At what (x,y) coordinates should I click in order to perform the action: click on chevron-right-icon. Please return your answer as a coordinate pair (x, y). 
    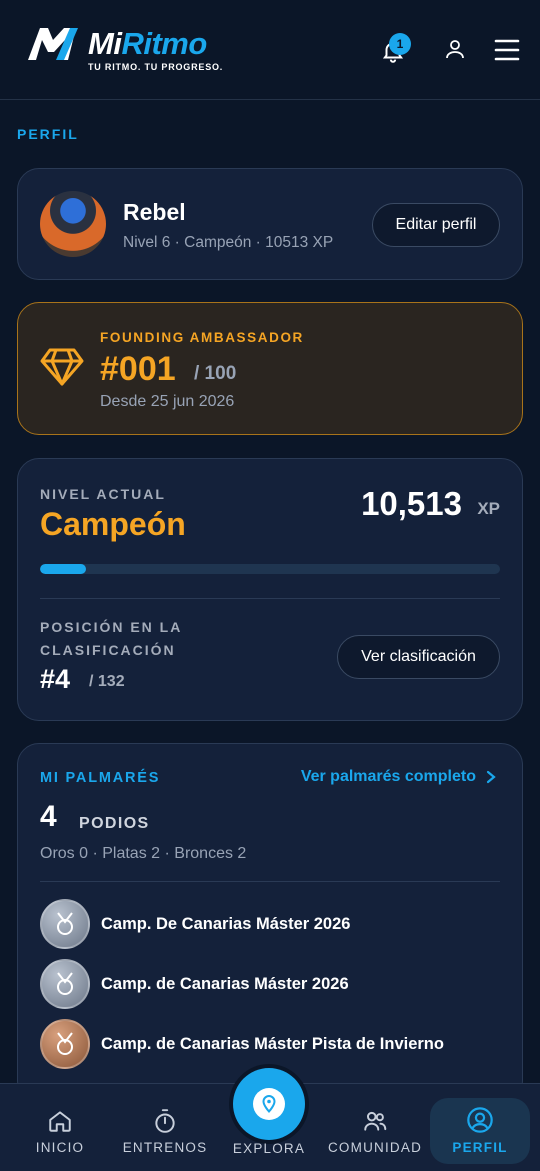
    Looking at the image, I should click on (491, 777).